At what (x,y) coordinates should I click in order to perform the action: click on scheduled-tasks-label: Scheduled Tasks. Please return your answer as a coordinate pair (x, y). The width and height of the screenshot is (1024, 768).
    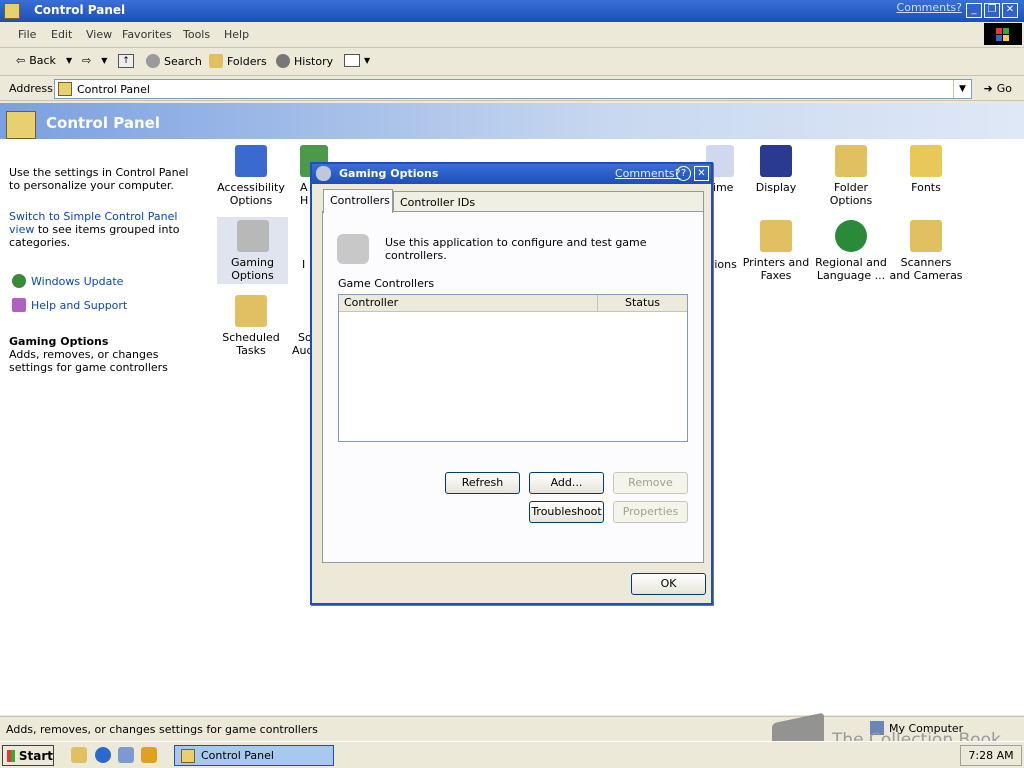
    Looking at the image, I should click on (251, 344).